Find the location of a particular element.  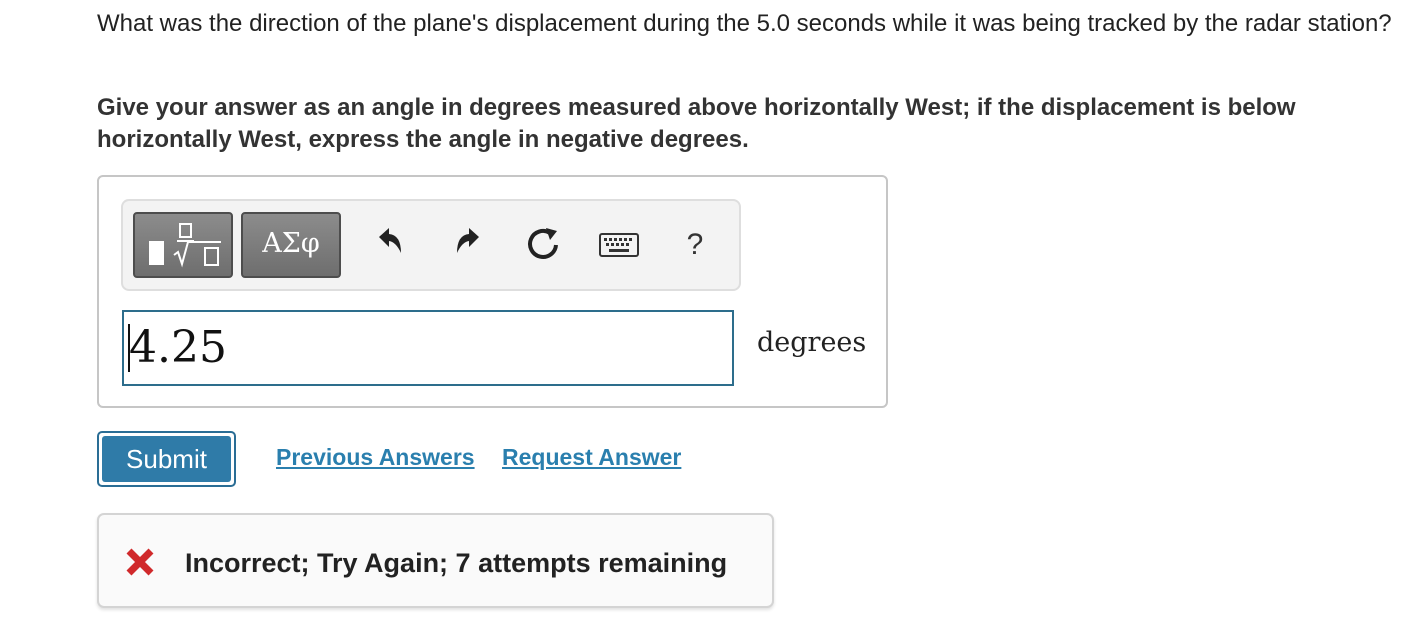

greek-symbols-button: ΑΣφ is located at coordinates (291, 245).